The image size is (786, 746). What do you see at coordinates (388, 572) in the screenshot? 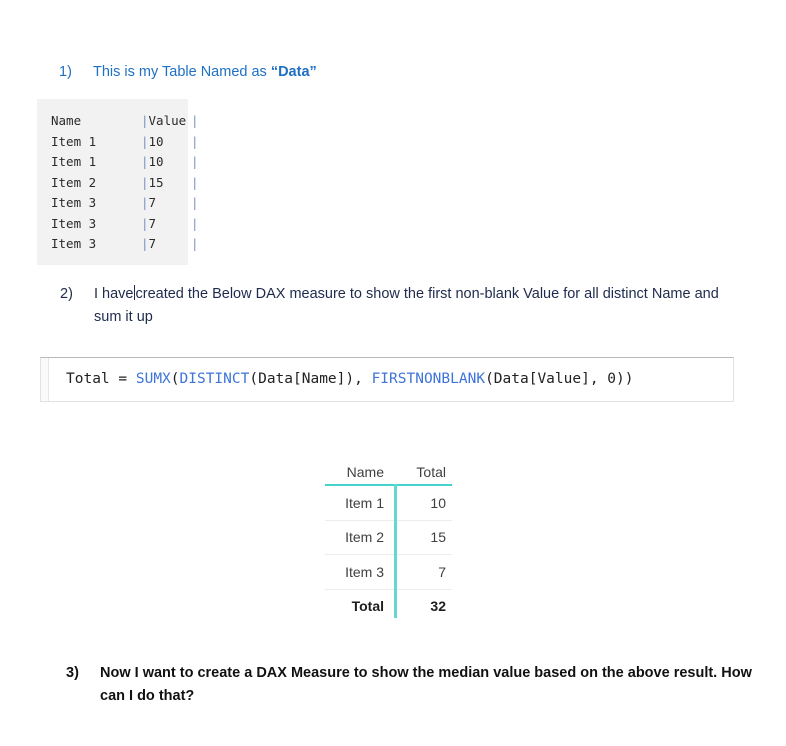
I see `result-row: Item 3 7` at bounding box center [388, 572].